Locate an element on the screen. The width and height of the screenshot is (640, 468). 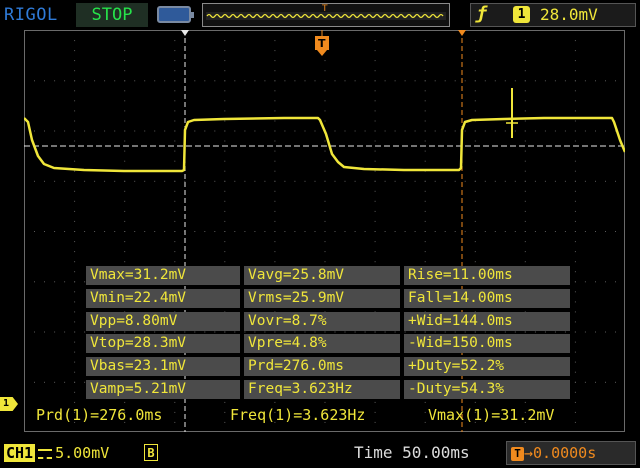
channel-1-offset-marker: 1 is located at coordinates (9, 404).